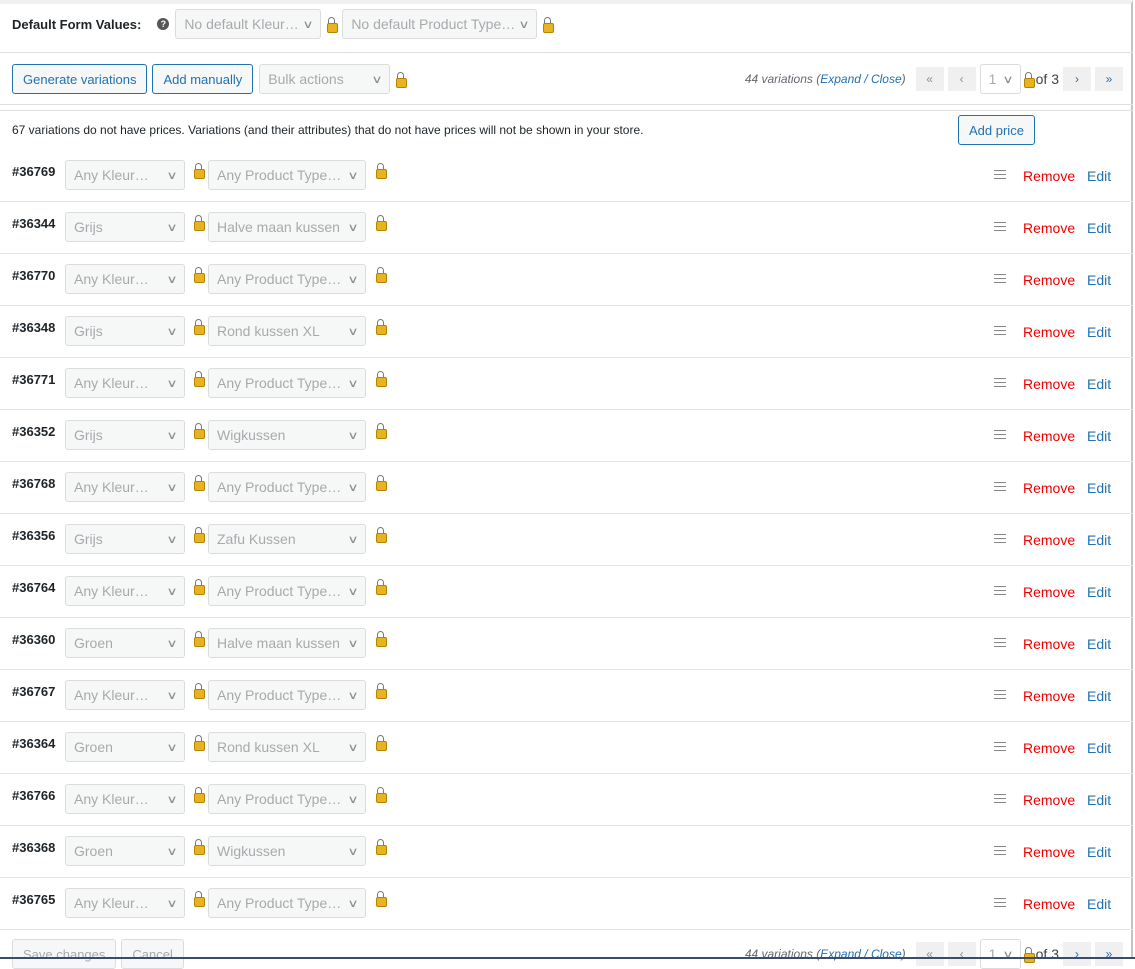  What do you see at coordinates (886, 79) in the screenshot?
I see `close-link: Close` at bounding box center [886, 79].